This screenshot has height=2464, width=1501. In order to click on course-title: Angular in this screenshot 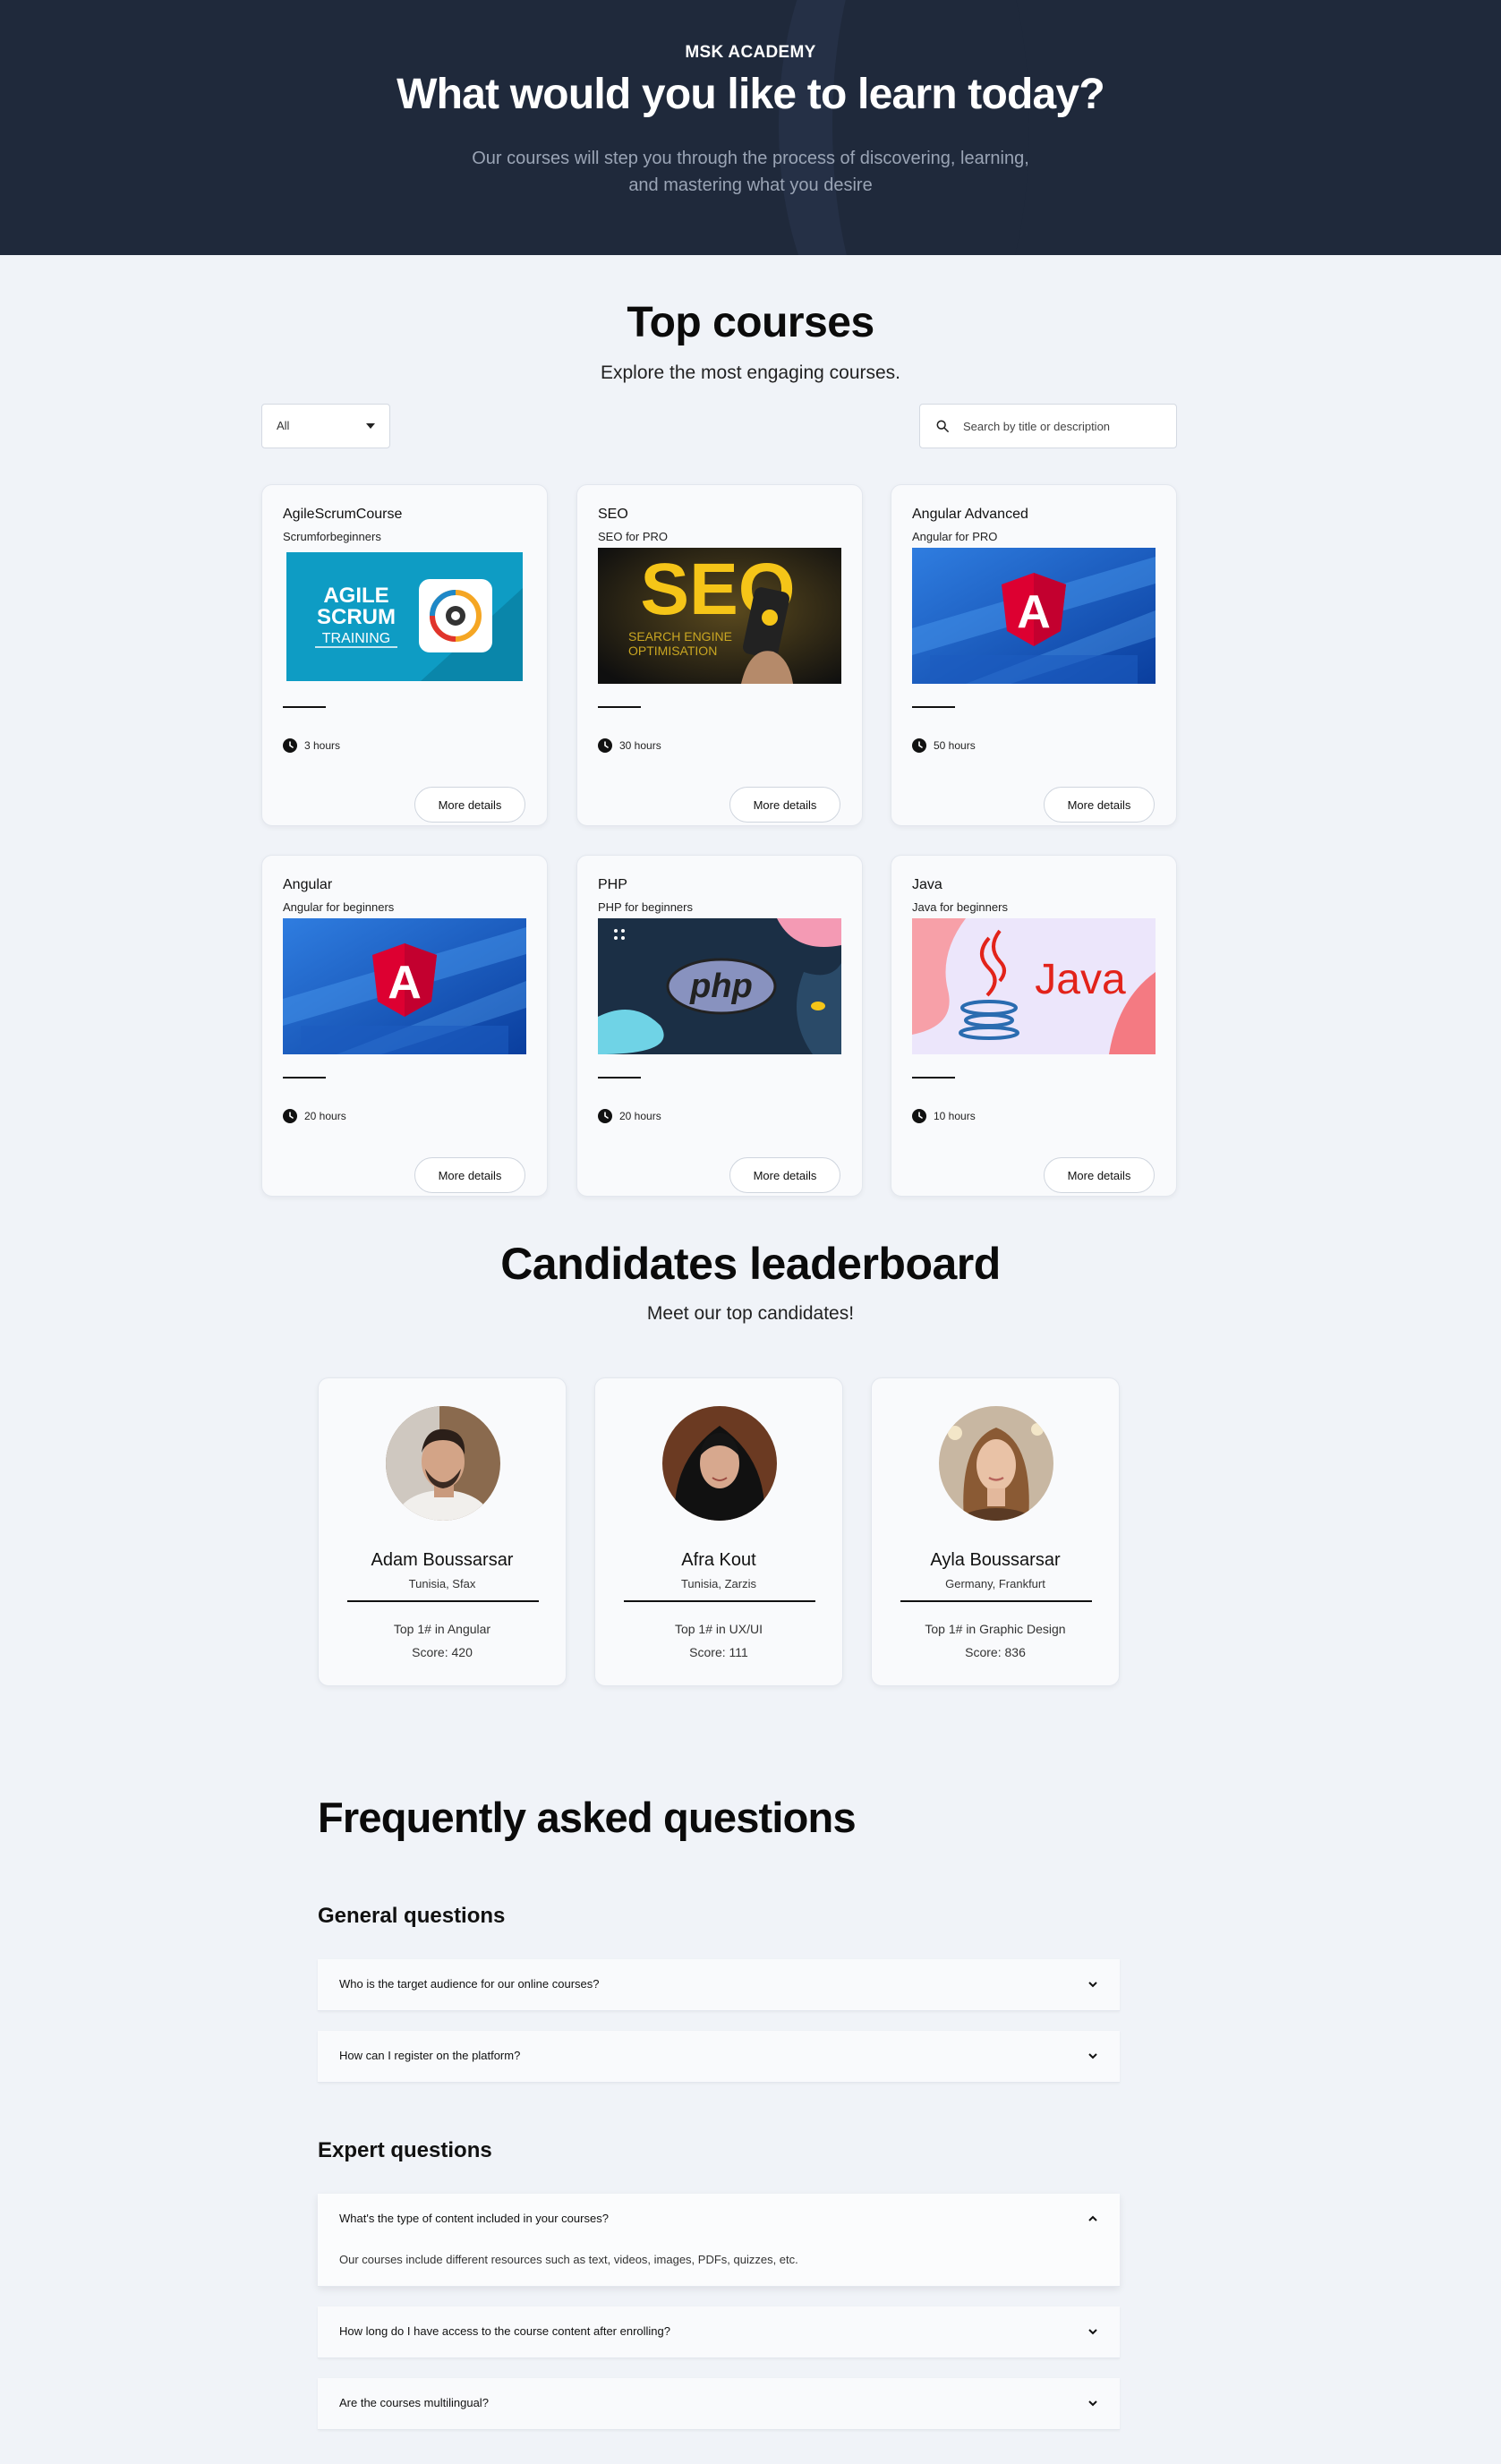, I will do `click(308, 885)`.